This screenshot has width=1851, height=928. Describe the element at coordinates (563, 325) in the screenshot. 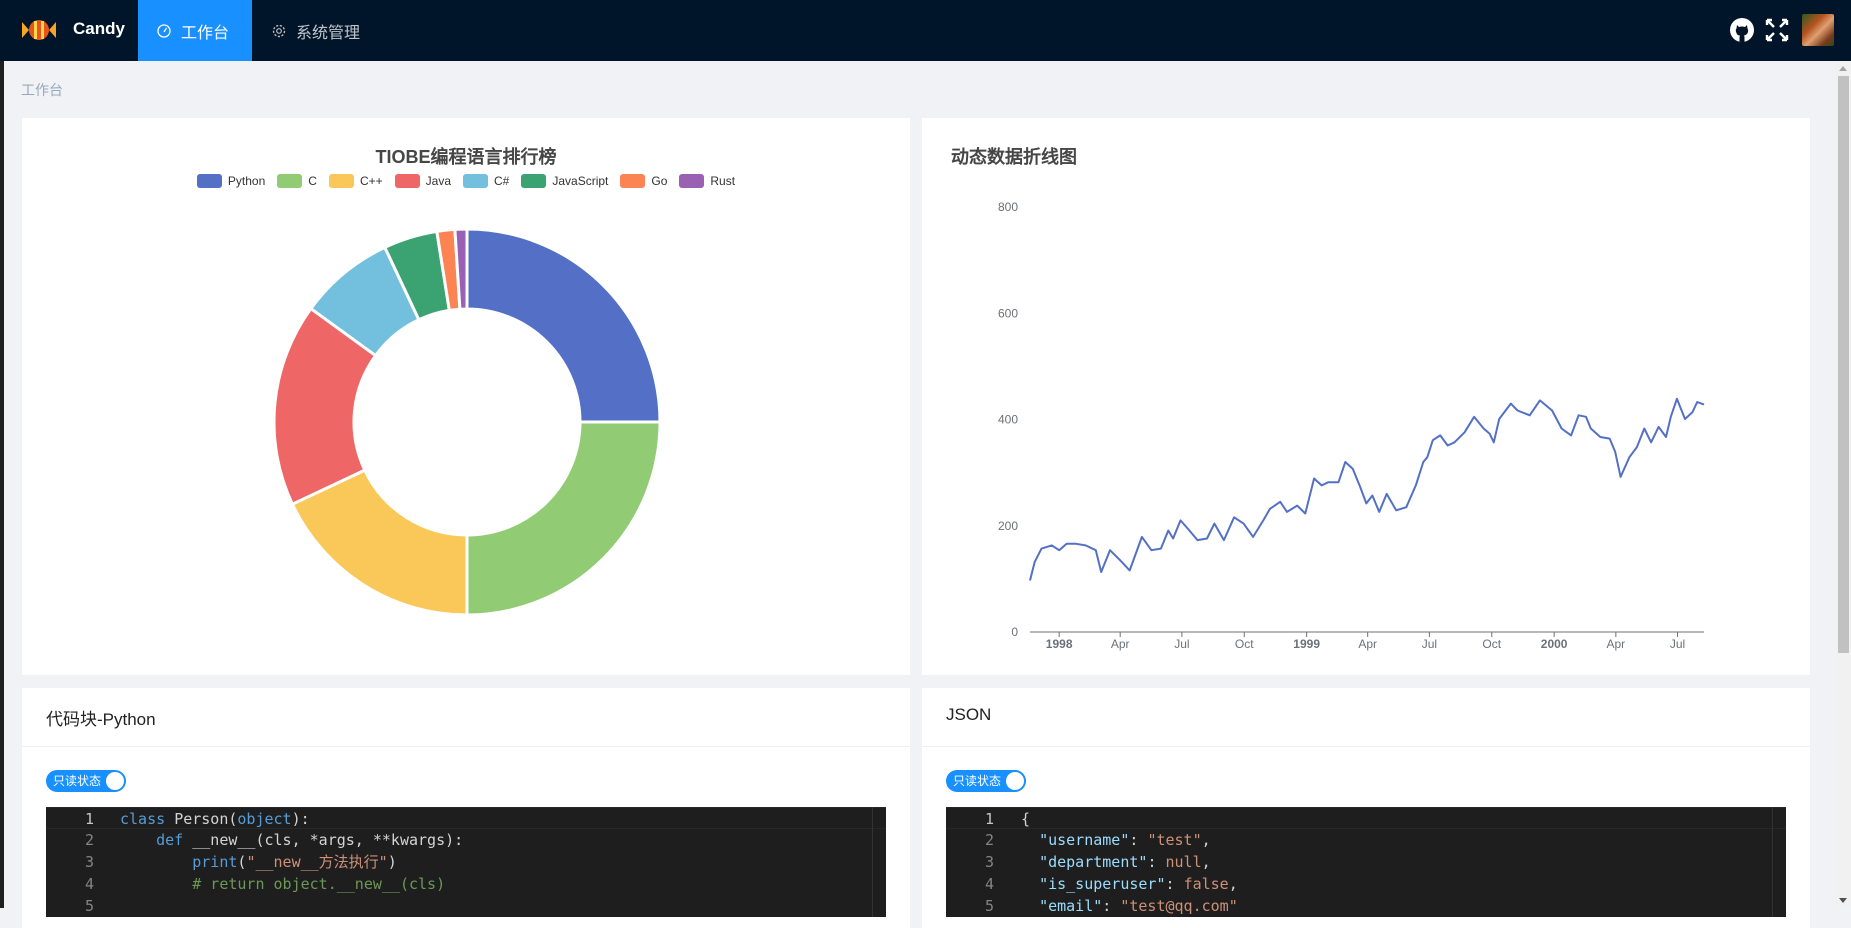

I see `pie-slice-python` at that location.